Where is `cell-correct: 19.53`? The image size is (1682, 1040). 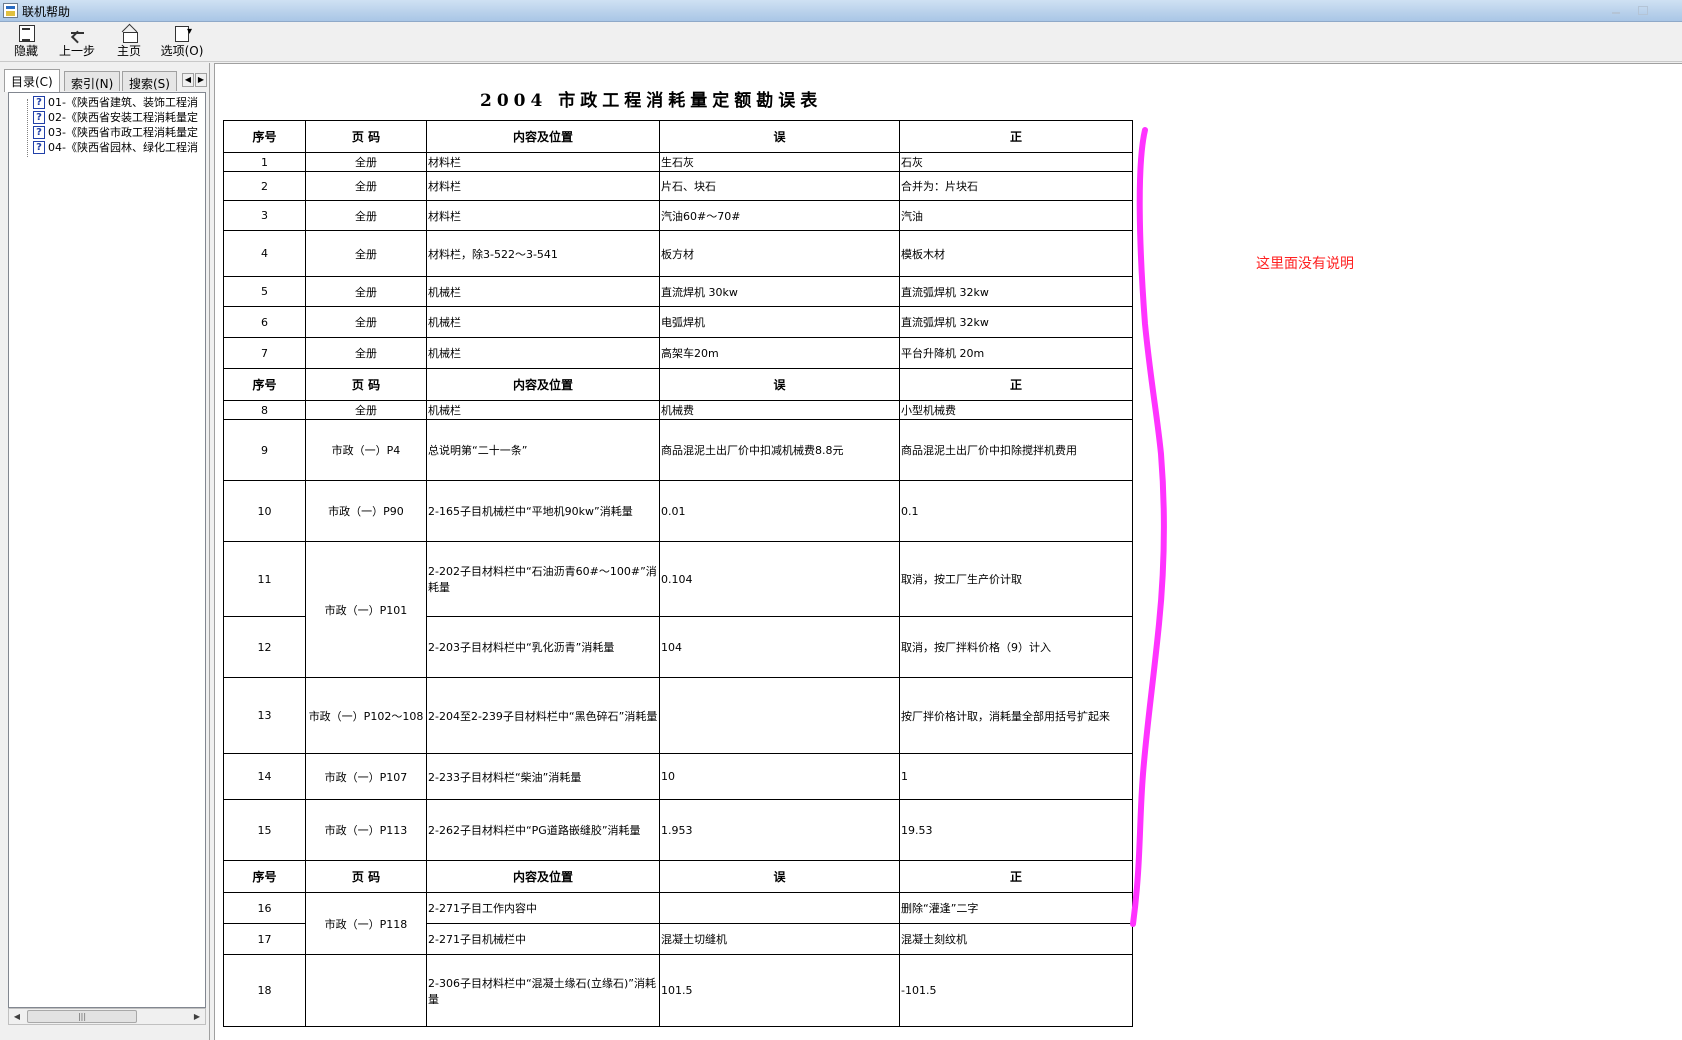
cell-correct: 19.53 is located at coordinates (1016, 830).